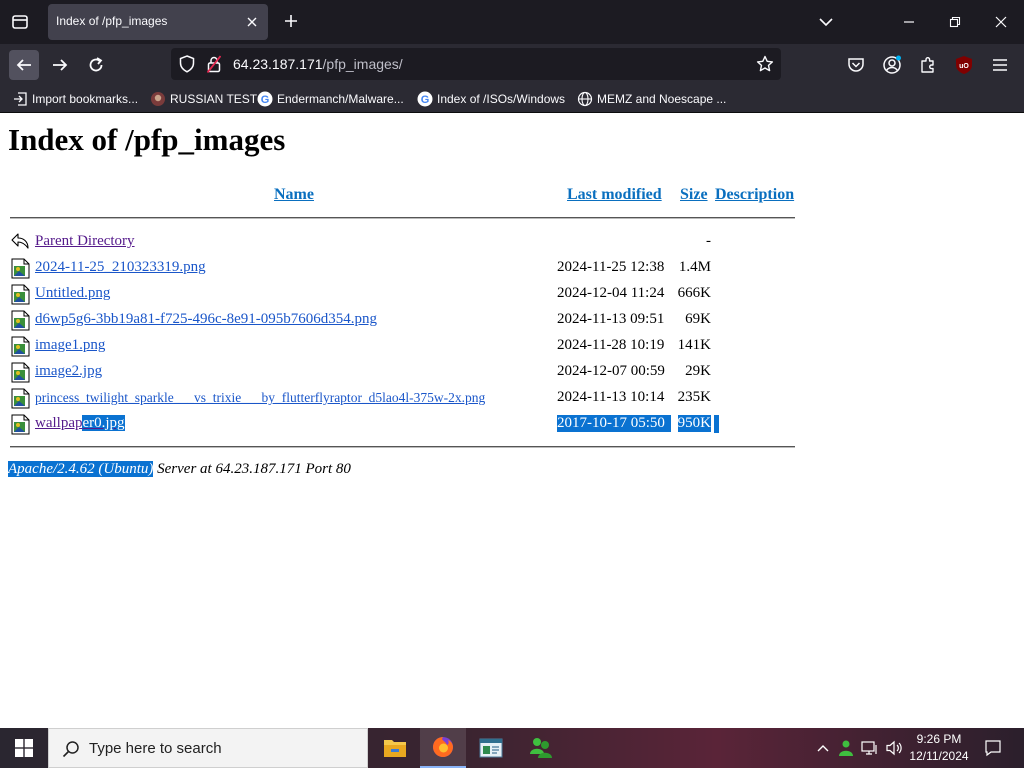 The height and width of the screenshot is (768, 1024). Describe the element at coordinates (614, 195) in the screenshot. I see `column-header-last-modified: Last modified` at that location.